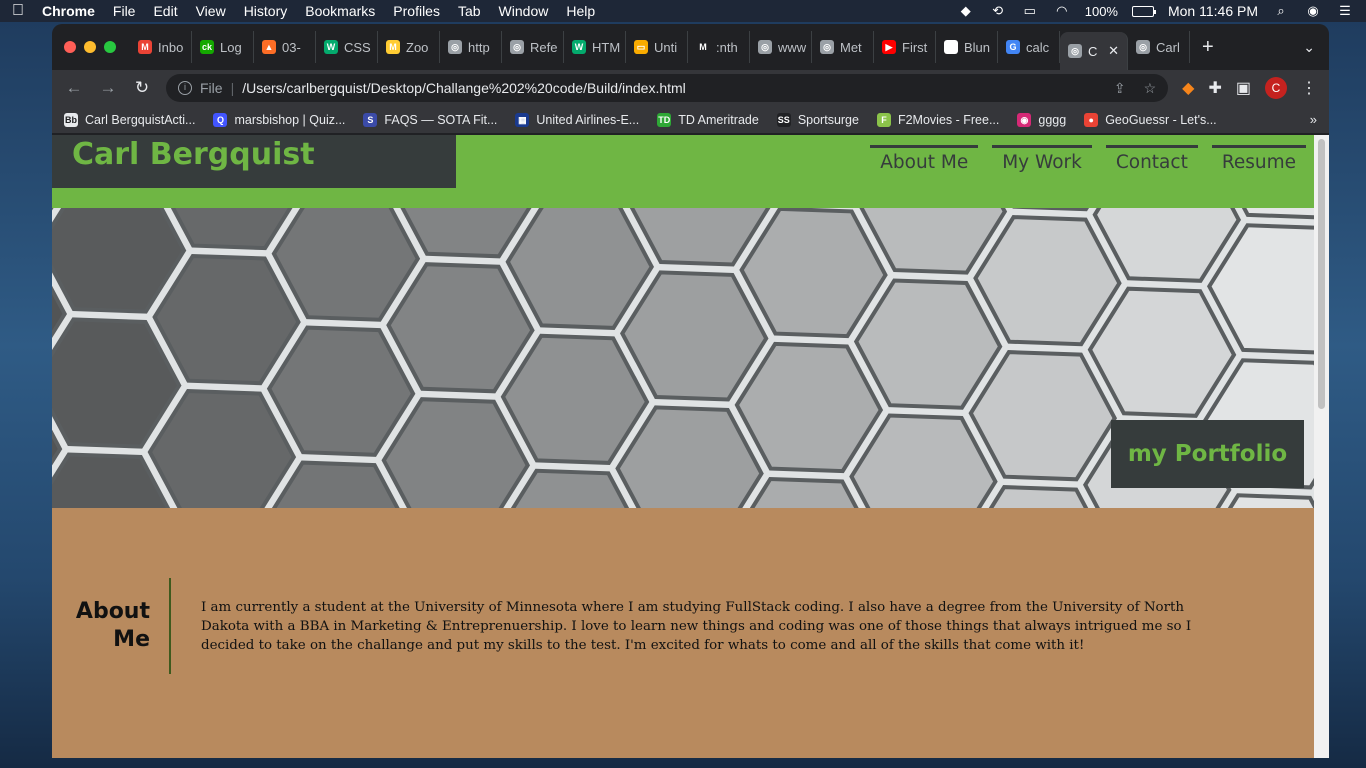 This screenshot has height=768, width=1366. I want to click on tab-title: Log, so click(231, 47).